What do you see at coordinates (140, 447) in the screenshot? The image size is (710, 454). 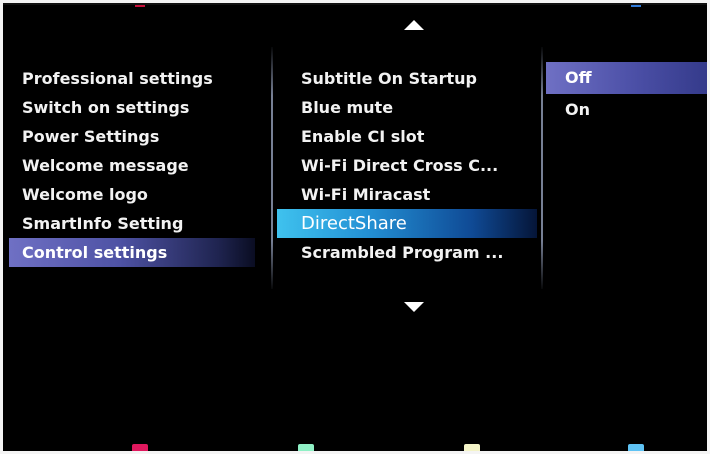 I see `red-key-indicator` at bounding box center [140, 447].